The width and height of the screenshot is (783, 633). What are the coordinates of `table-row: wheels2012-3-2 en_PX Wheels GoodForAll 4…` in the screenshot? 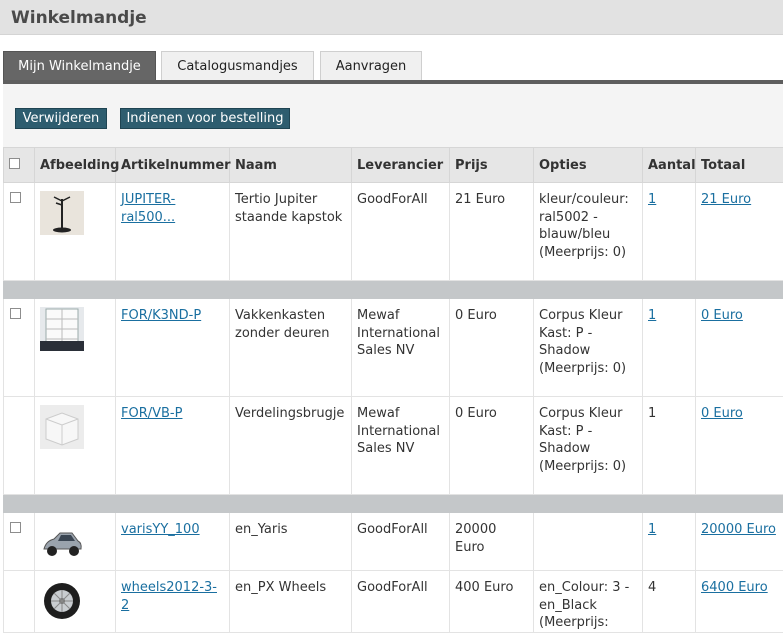 It's located at (393, 602).